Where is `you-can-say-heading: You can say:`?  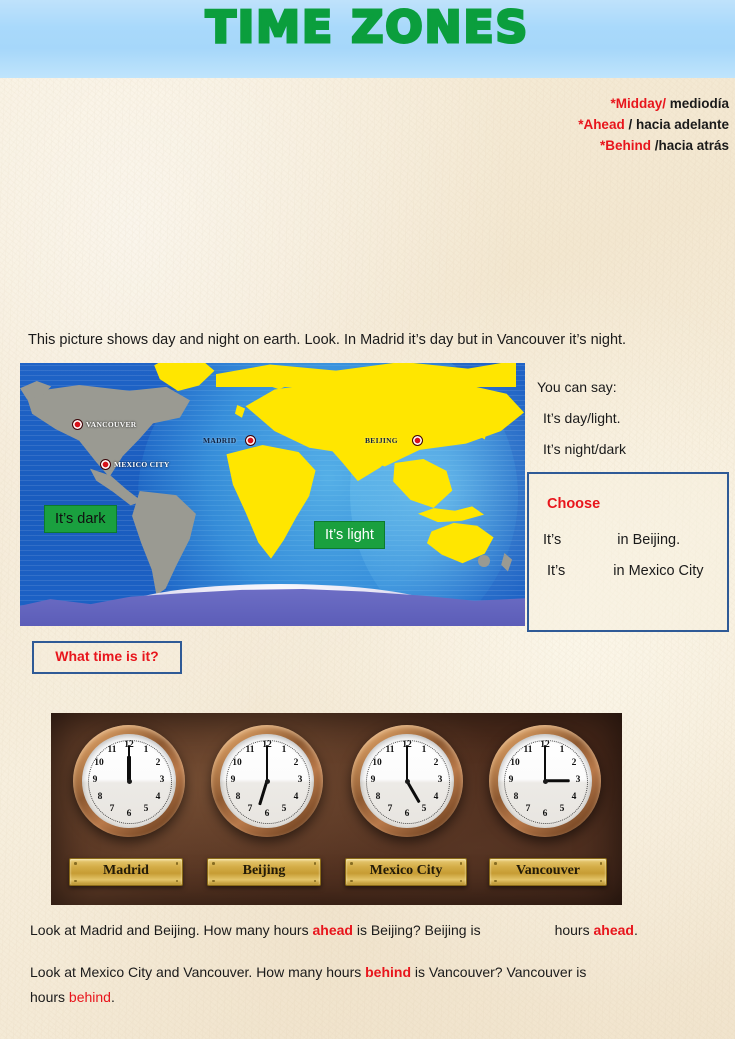 you-can-say-heading: You can say: is located at coordinates (577, 387).